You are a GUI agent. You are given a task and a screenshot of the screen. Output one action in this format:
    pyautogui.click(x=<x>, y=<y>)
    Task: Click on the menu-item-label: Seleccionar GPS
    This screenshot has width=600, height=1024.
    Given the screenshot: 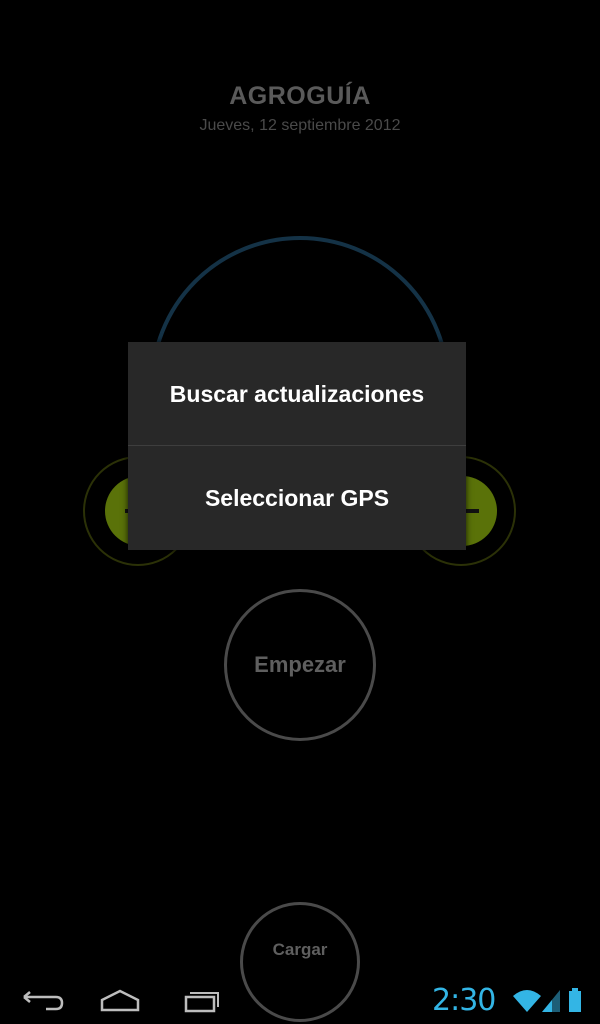 What is the action you would take?
    pyautogui.click(x=297, y=497)
    